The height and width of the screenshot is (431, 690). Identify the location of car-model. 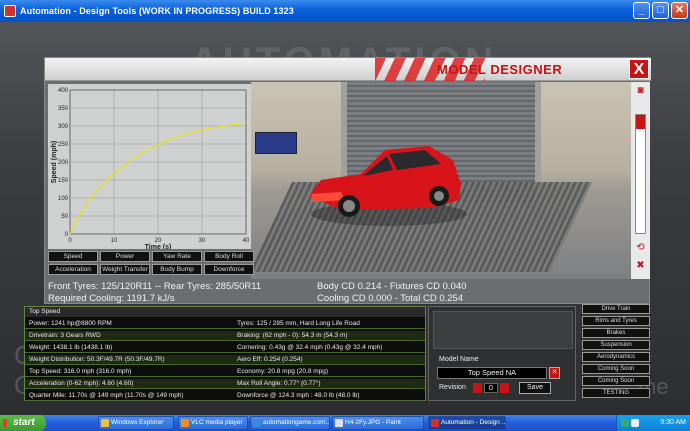
(388, 186).